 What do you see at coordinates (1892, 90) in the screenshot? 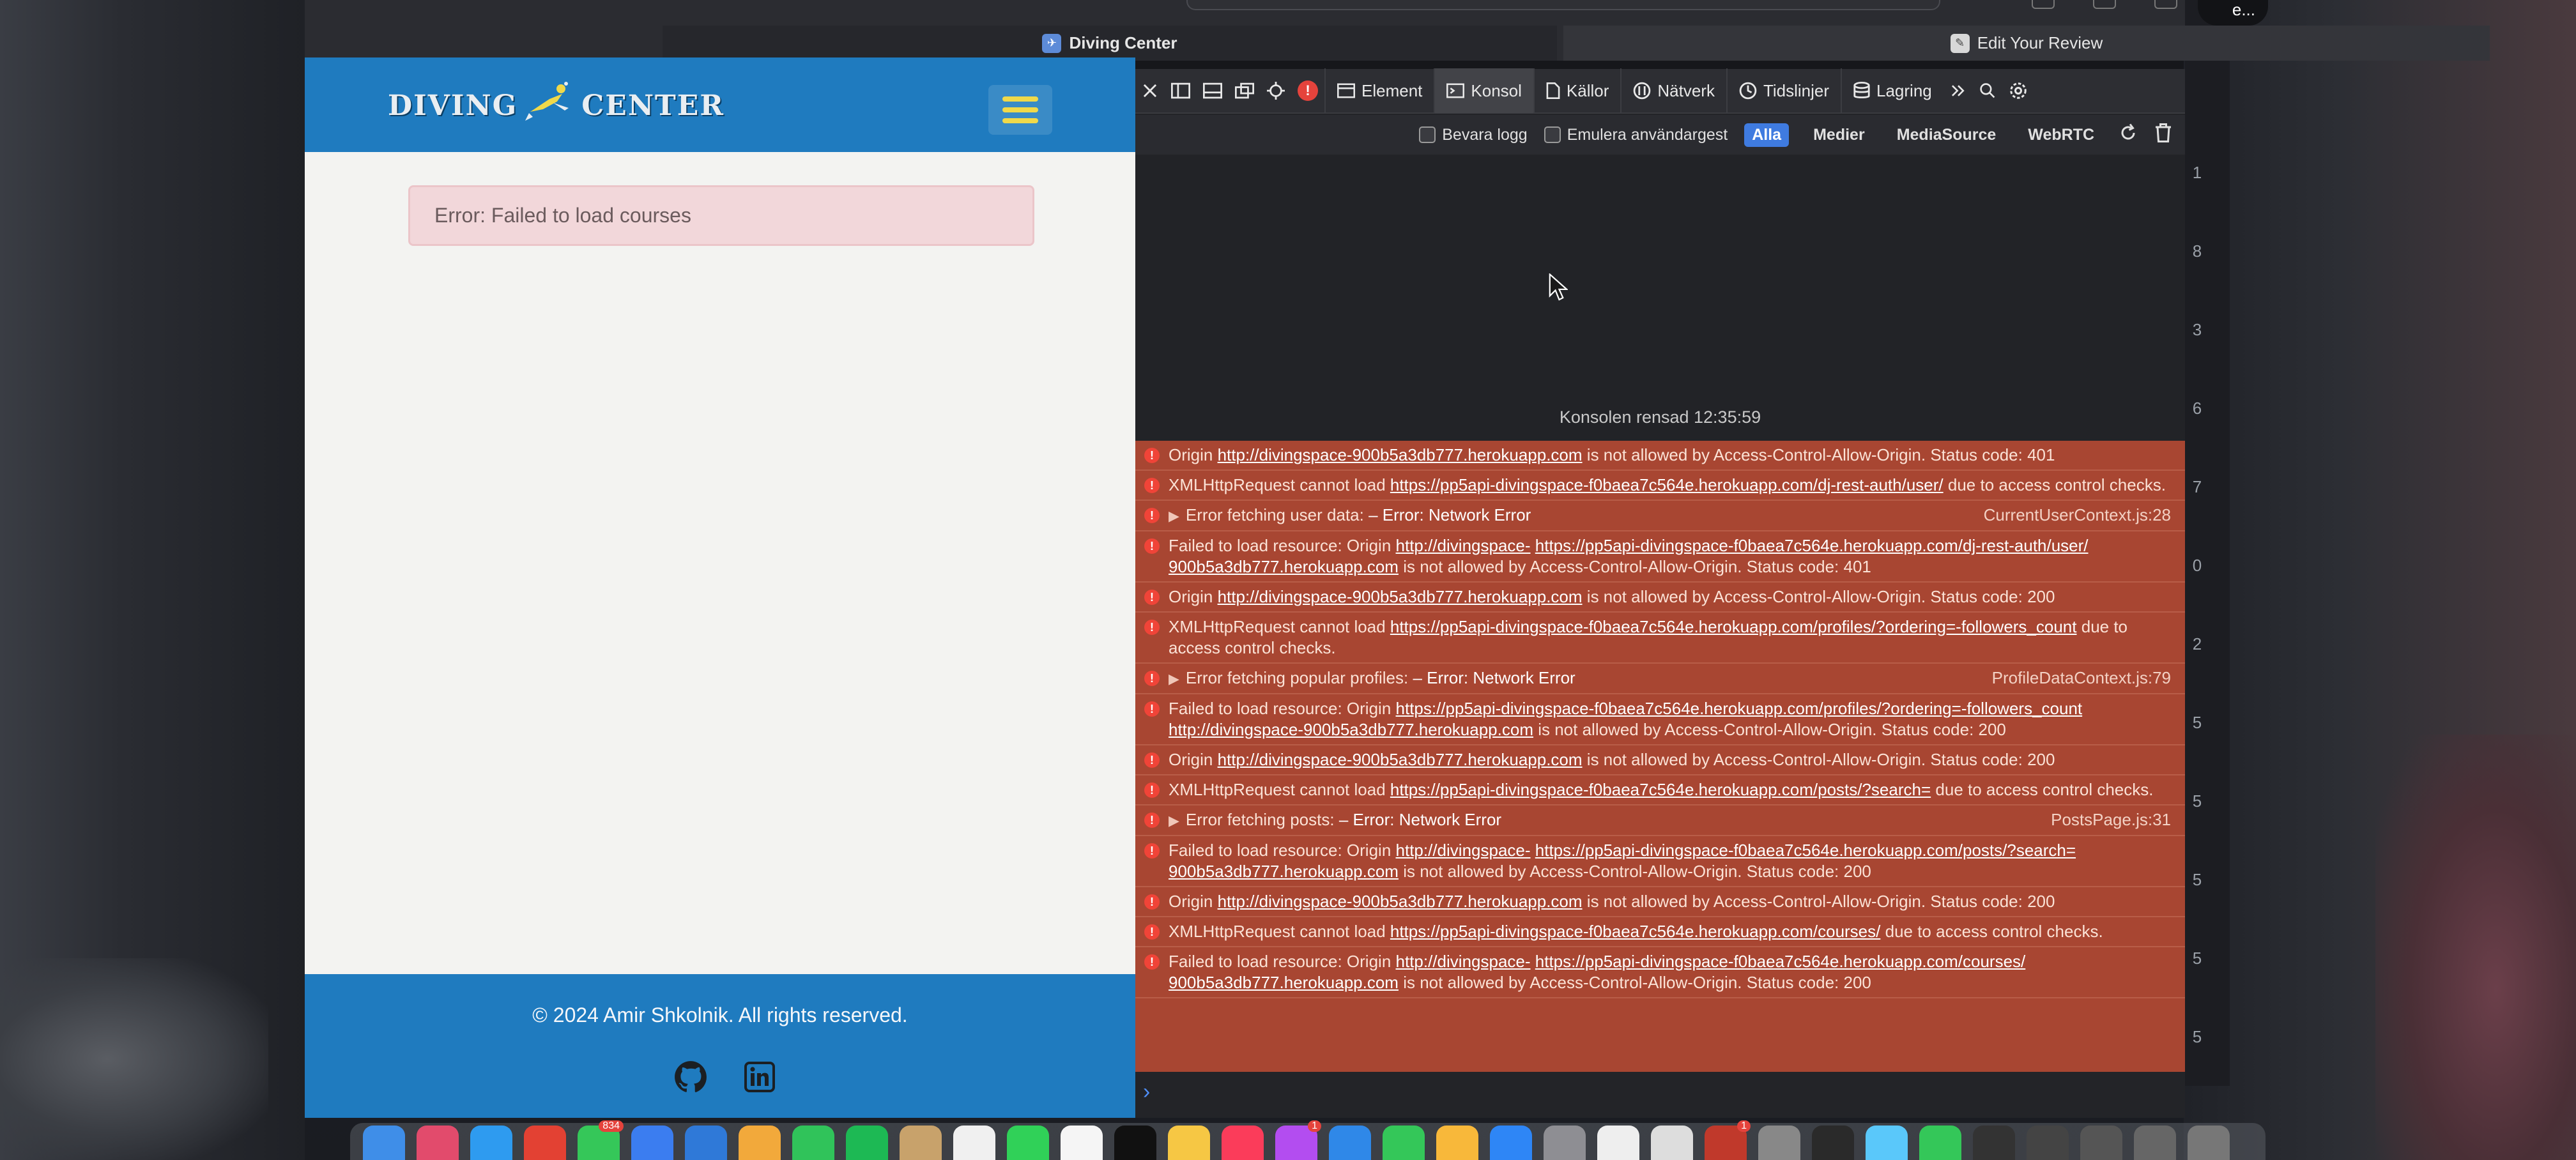
I see `tab-lagring: Lagring` at bounding box center [1892, 90].